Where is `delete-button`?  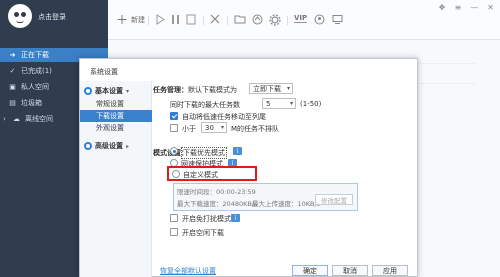 delete-button is located at coordinates (215, 19).